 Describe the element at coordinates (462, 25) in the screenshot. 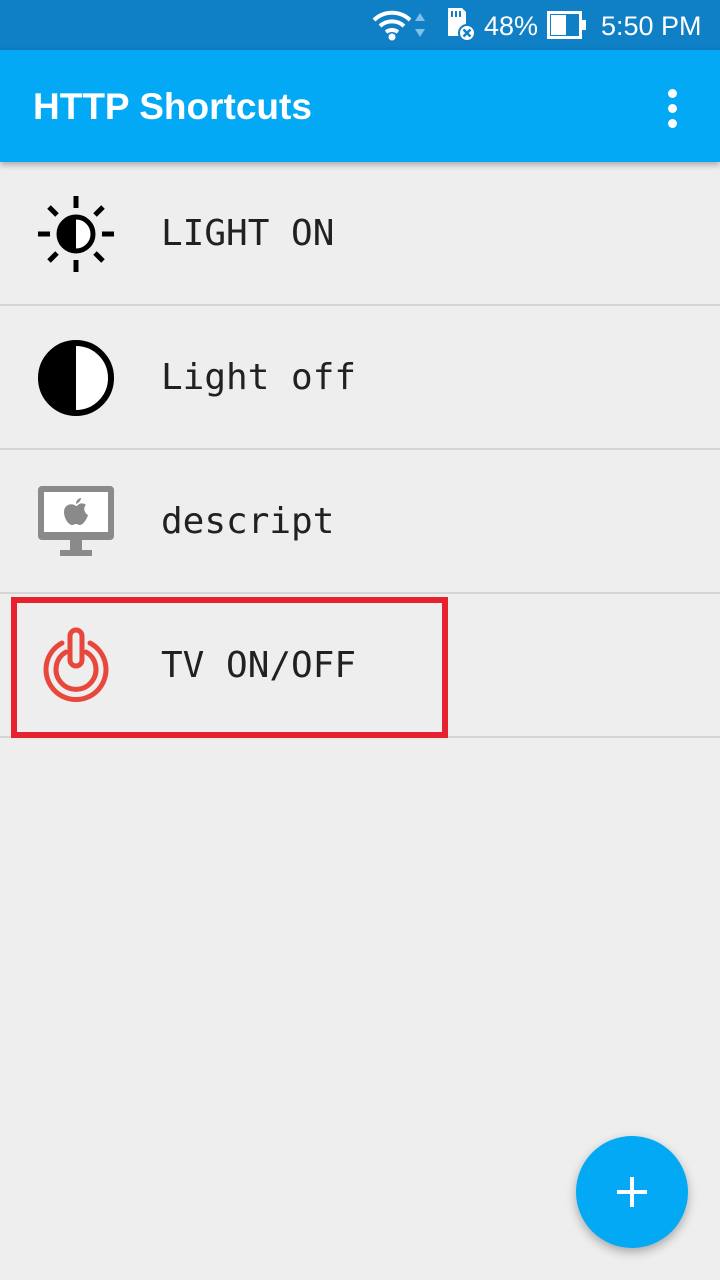

I see `sd-card-icon` at that location.